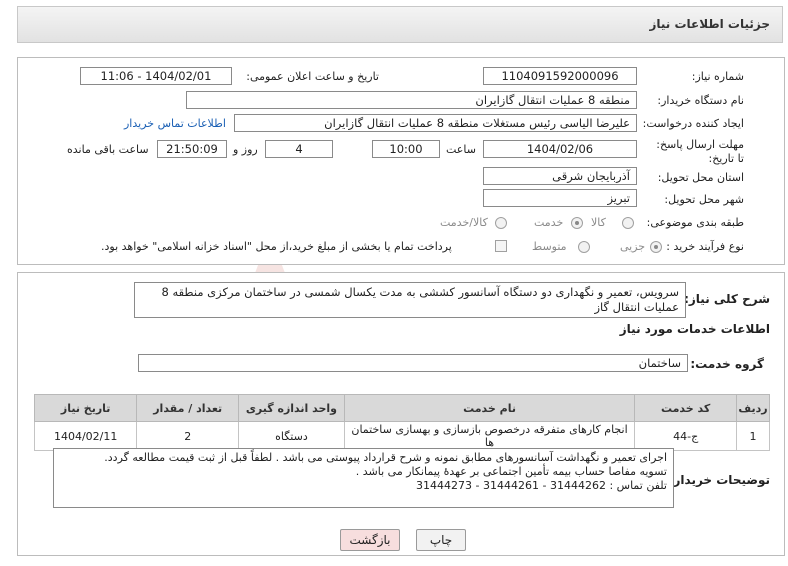 This screenshot has height=566, width=788. I want to click on process-option-minor: جزیی, so click(633, 246).